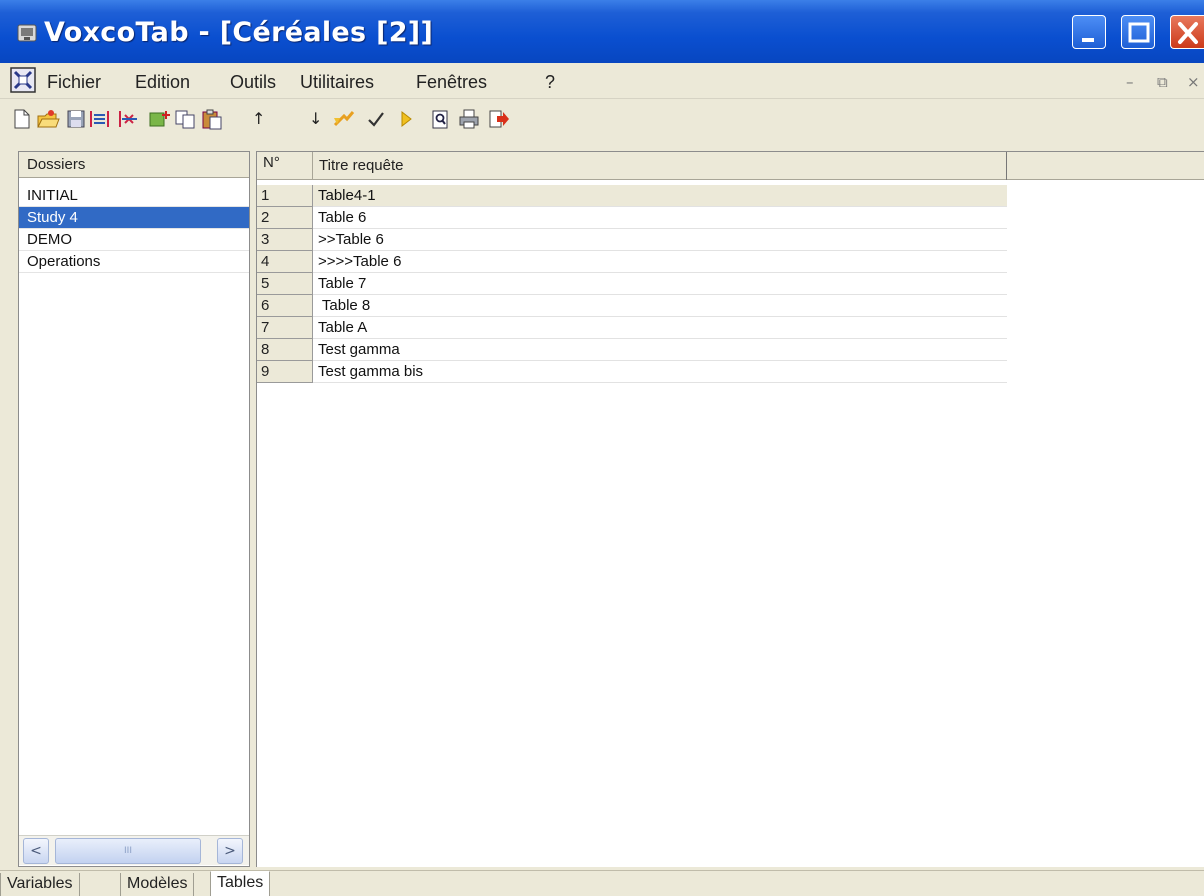  Describe the element at coordinates (76, 119) in the screenshot. I see `save-icon` at that location.